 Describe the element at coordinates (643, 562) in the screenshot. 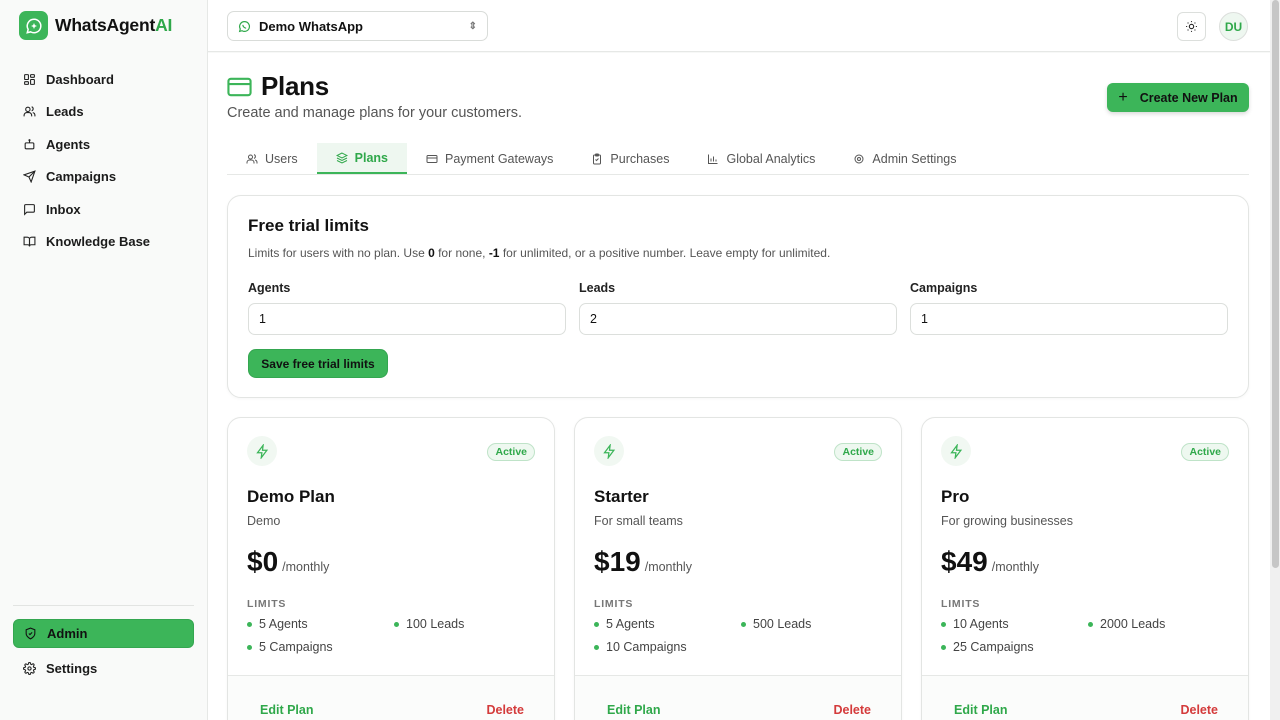

I see `plan-price: $19 /monthly` at that location.